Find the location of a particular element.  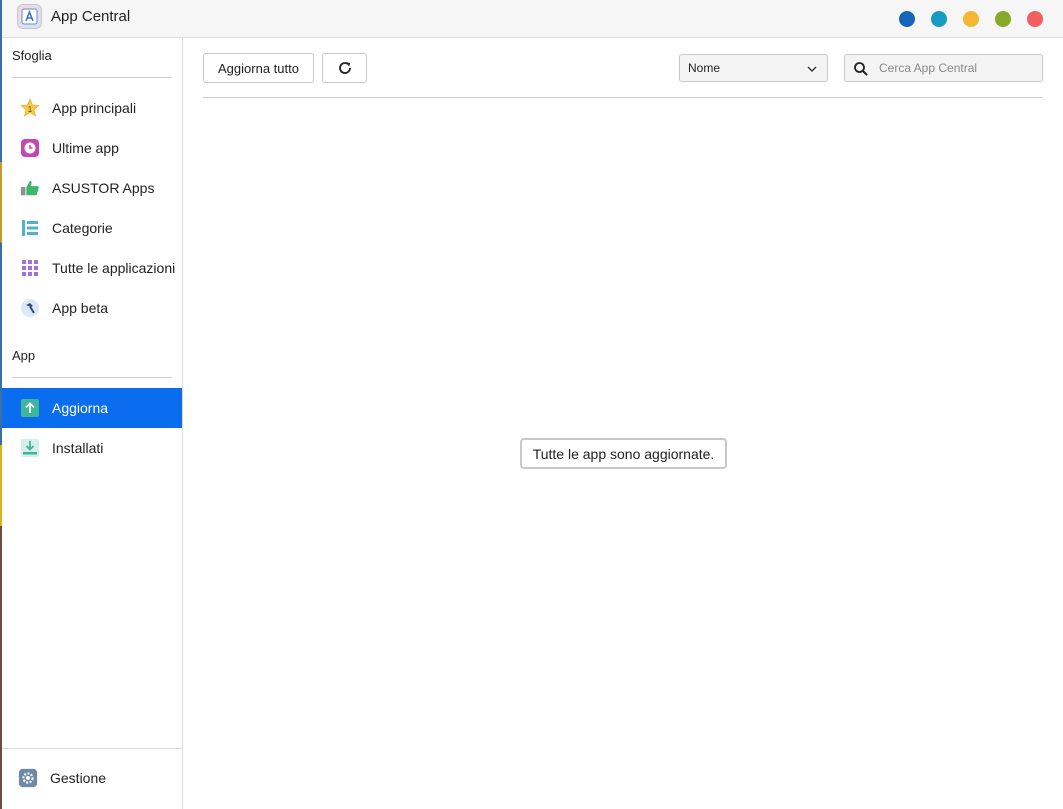

sidebar-item-app-beta: App beta is located at coordinates (92, 308).